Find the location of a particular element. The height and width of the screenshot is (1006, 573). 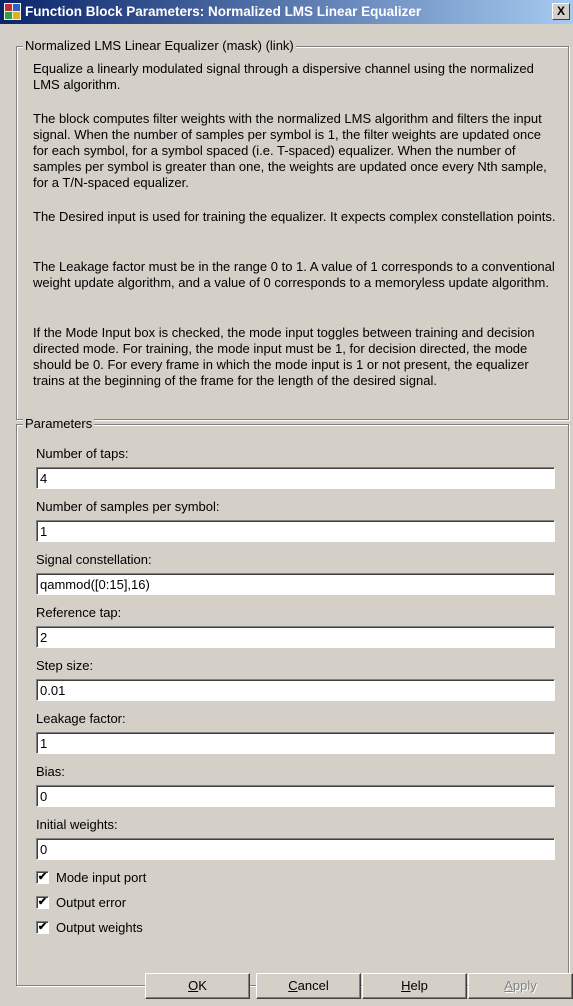

close-icon: X is located at coordinates (560, 11).